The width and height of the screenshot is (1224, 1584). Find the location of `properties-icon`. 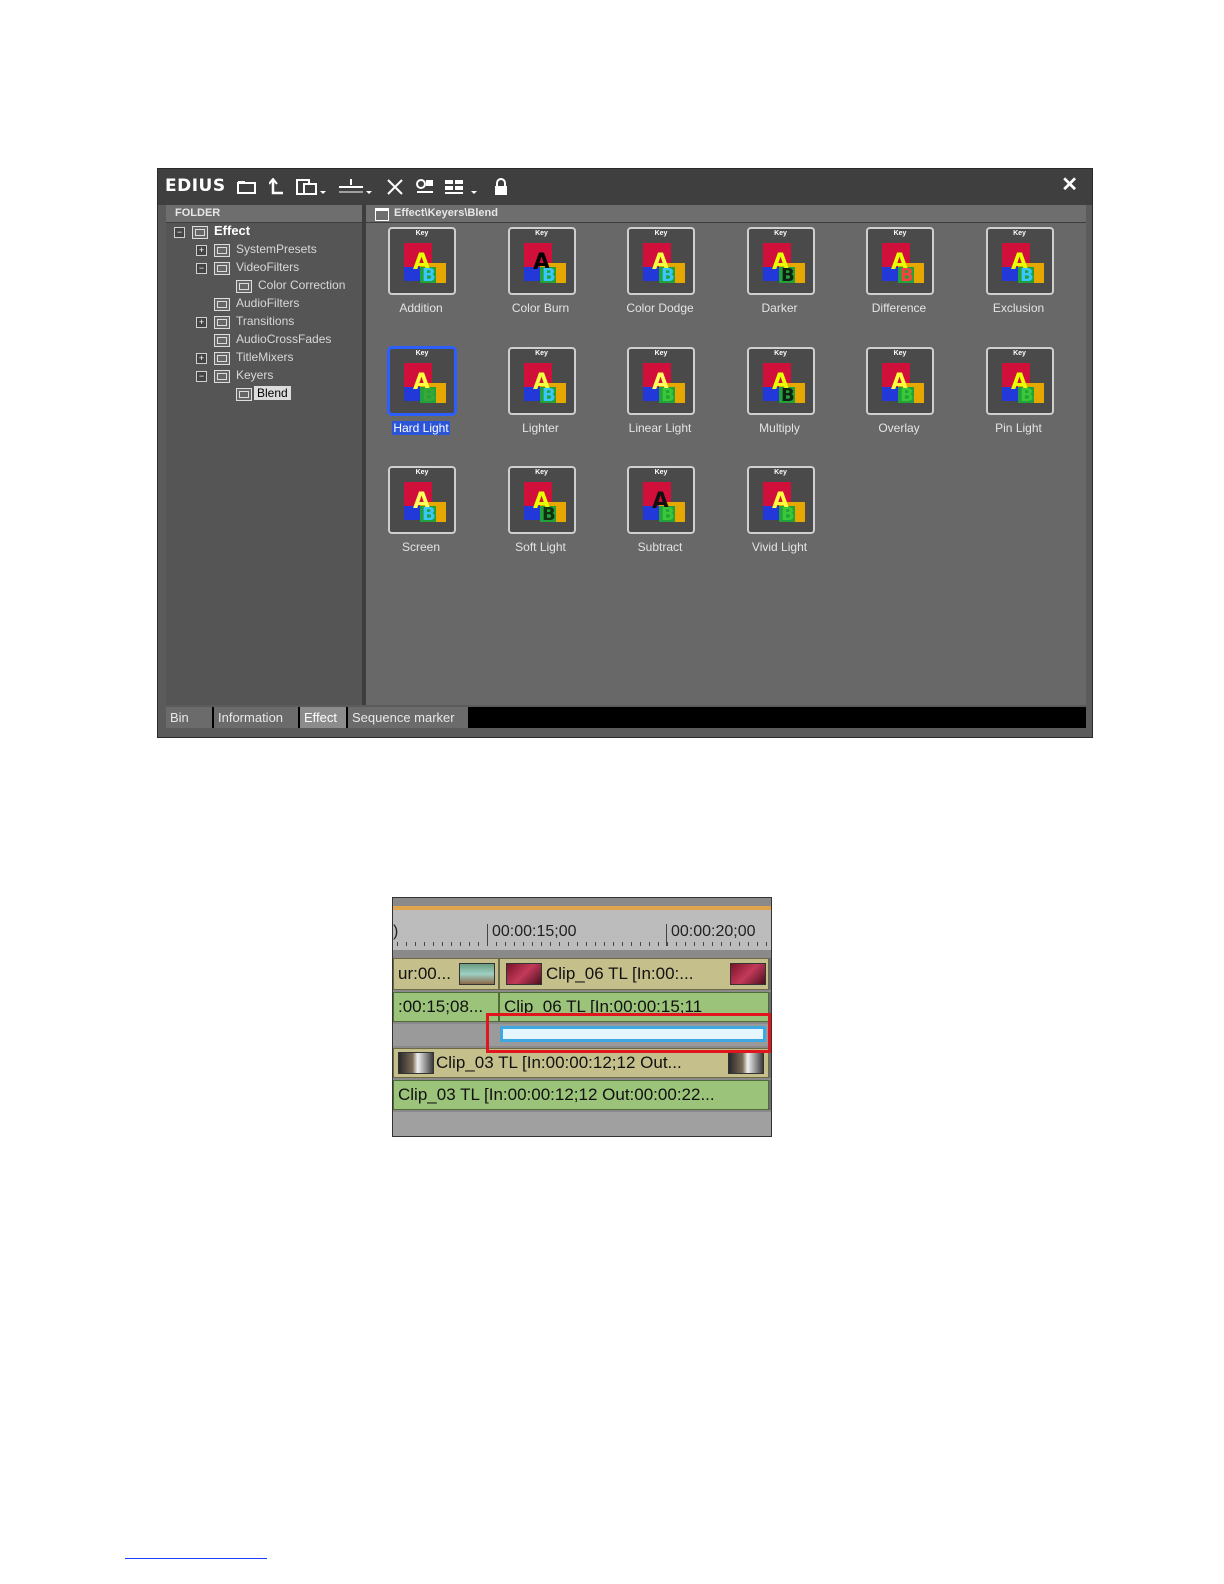

properties-icon is located at coordinates (425, 187).